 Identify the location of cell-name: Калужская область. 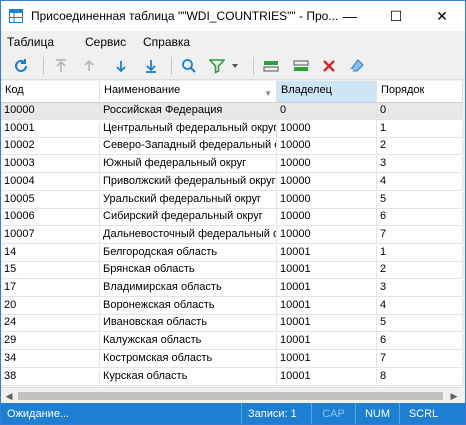
(188, 342).